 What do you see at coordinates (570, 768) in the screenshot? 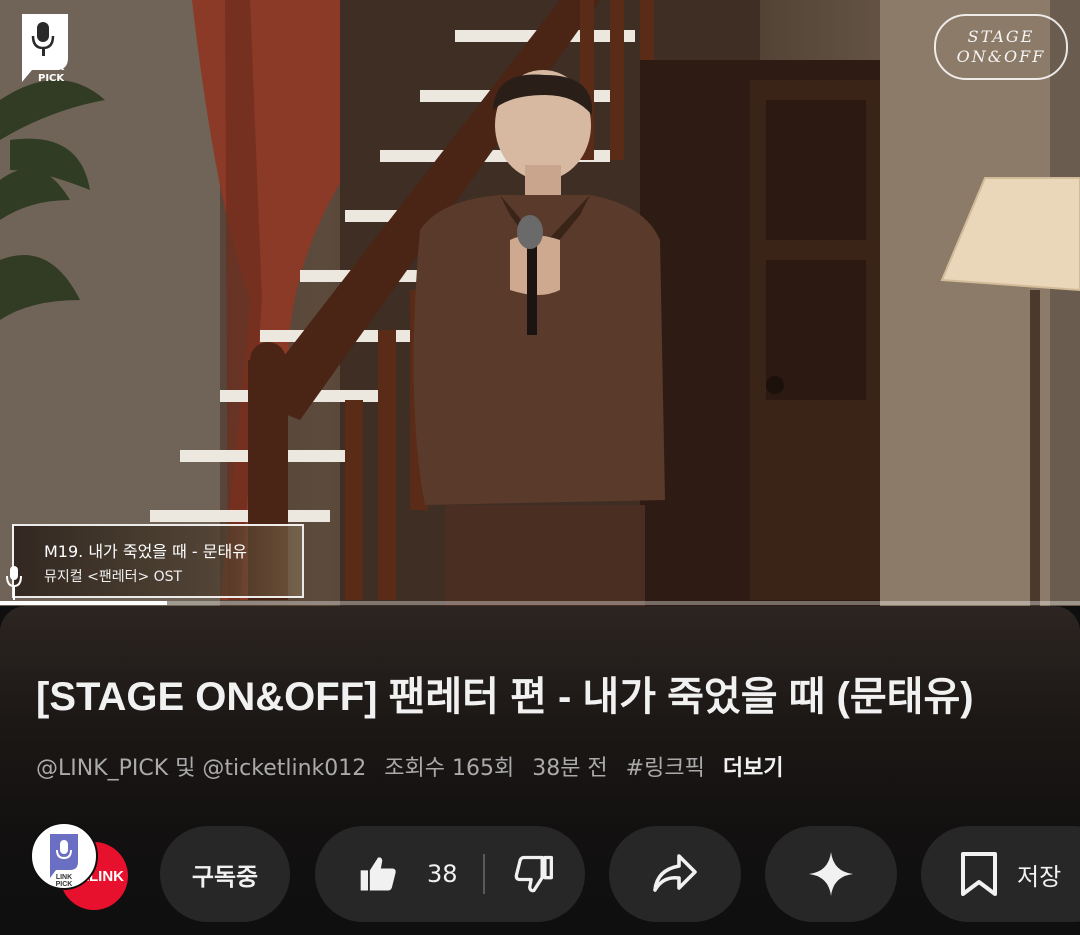
I see `upload-time: 38분 전` at bounding box center [570, 768].